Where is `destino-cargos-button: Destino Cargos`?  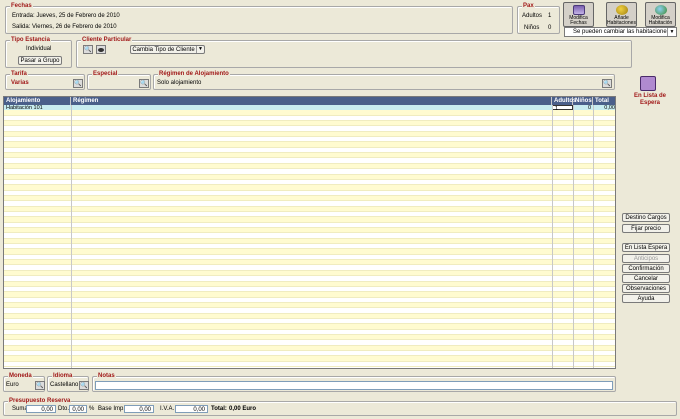 destino-cargos-button: Destino Cargos is located at coordinates (646, 217).